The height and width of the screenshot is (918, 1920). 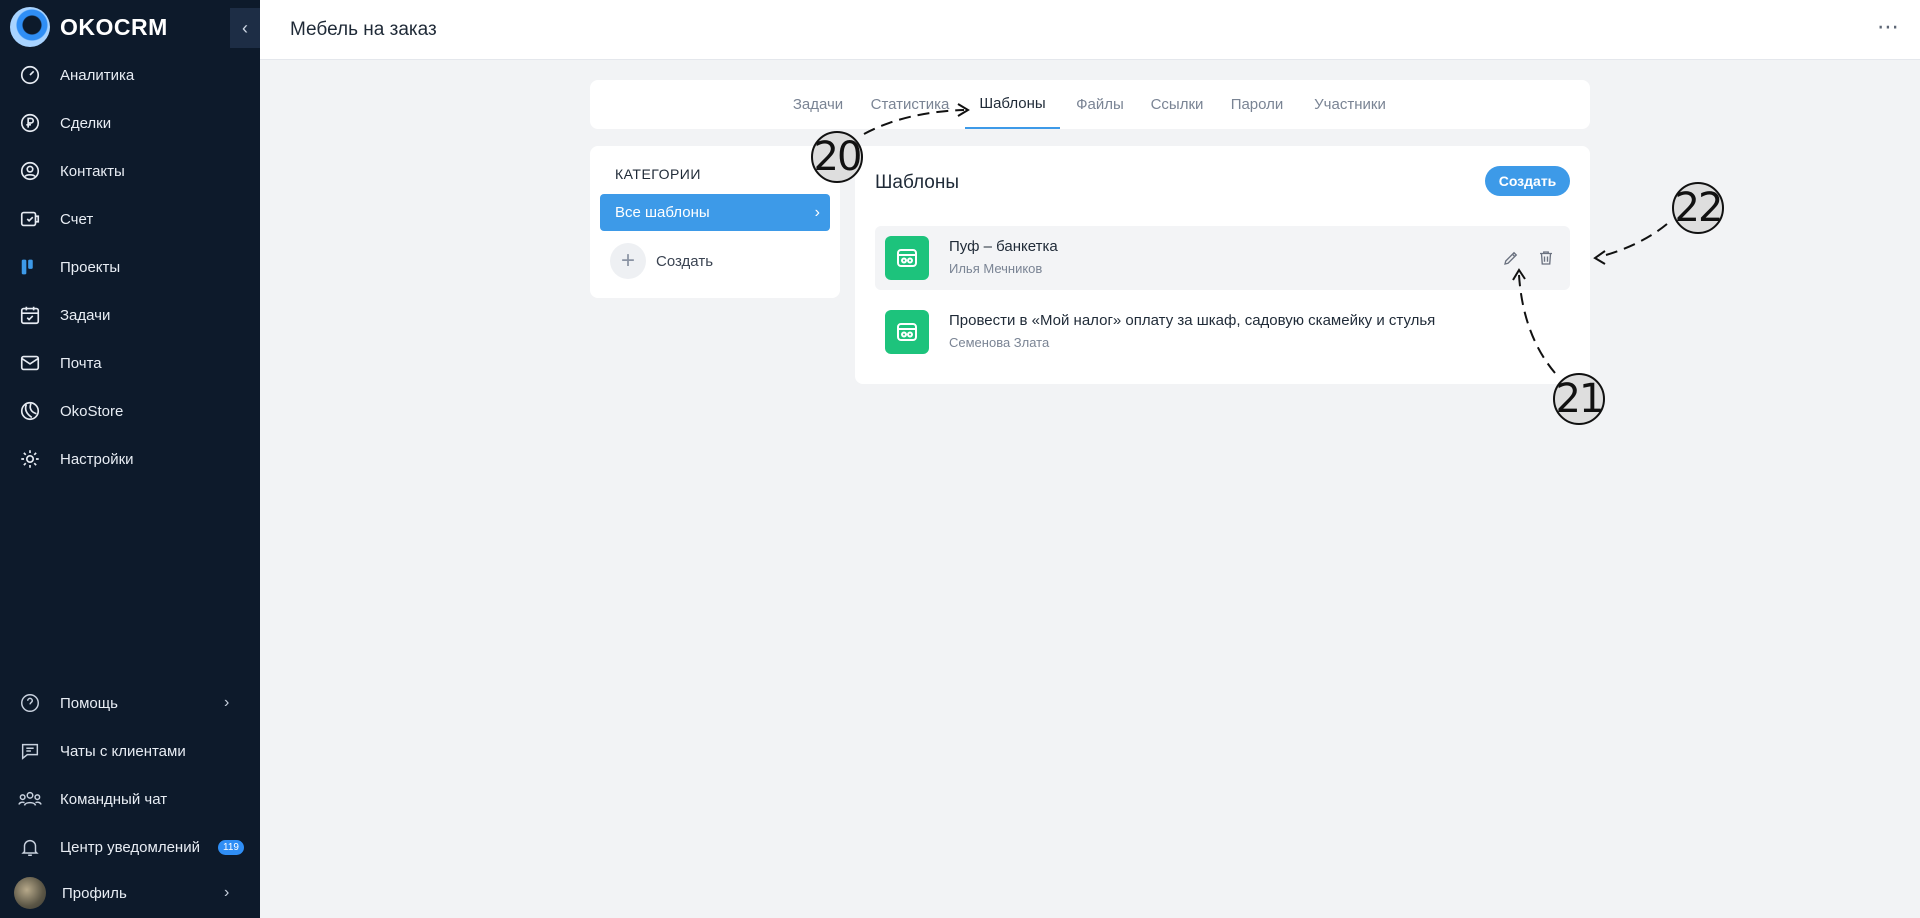 I want to click on store-icon, so click(x=30, y=411).